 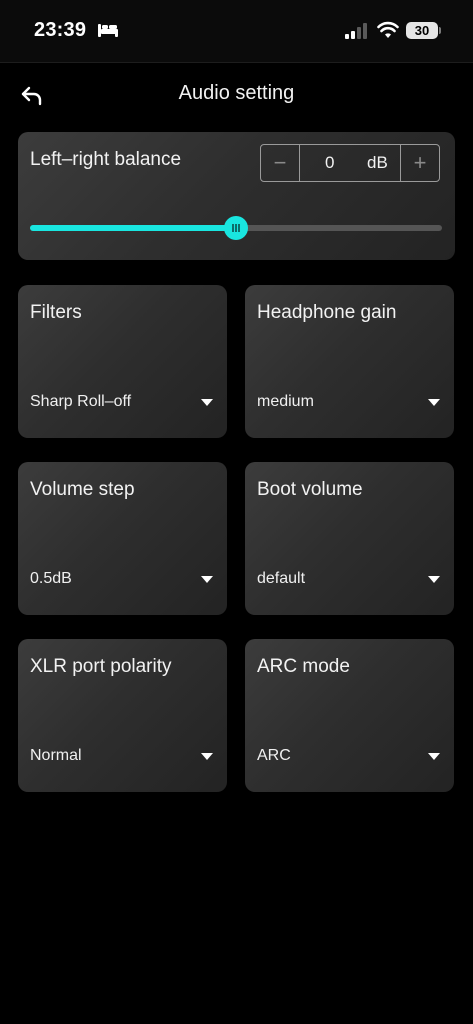 What do you see at coordinates (388, 29) in the screenshot?
I see `wifi-icon` at bounding box center [388, 29].